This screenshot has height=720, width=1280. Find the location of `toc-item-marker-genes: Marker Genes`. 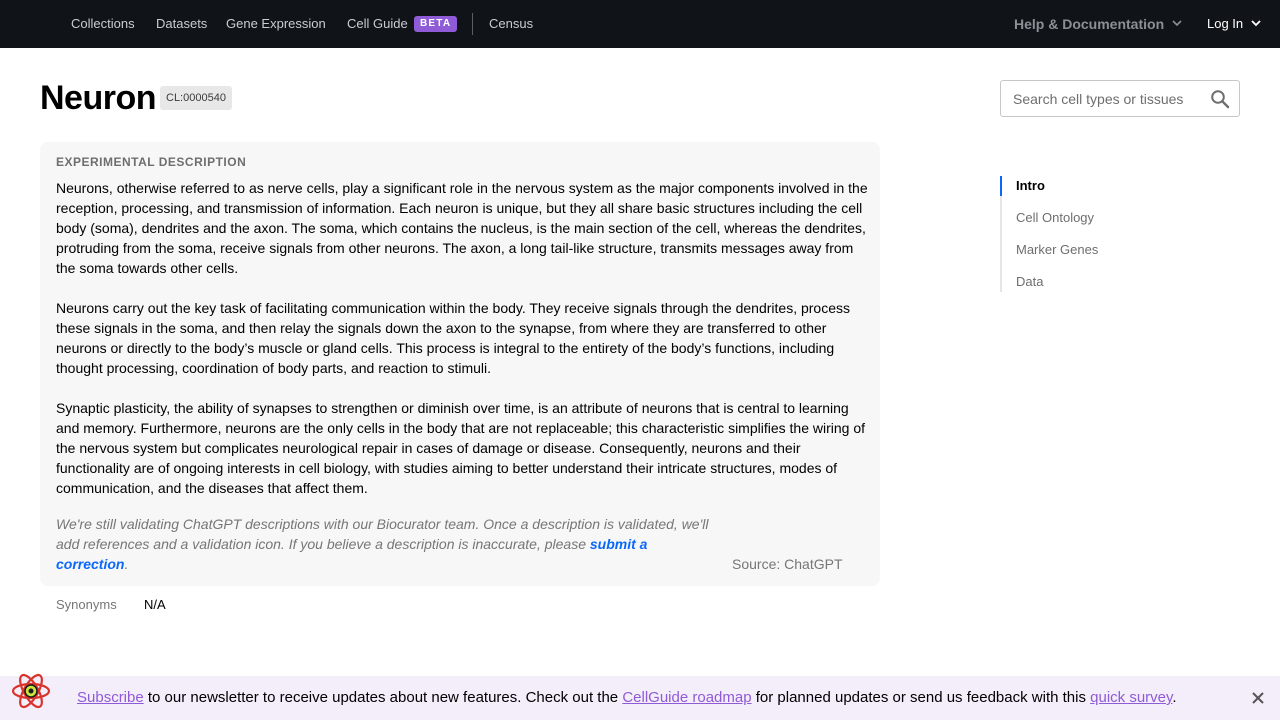

toc-item-marker-genes: Marker Genes is located at coordinates (1057, 250).